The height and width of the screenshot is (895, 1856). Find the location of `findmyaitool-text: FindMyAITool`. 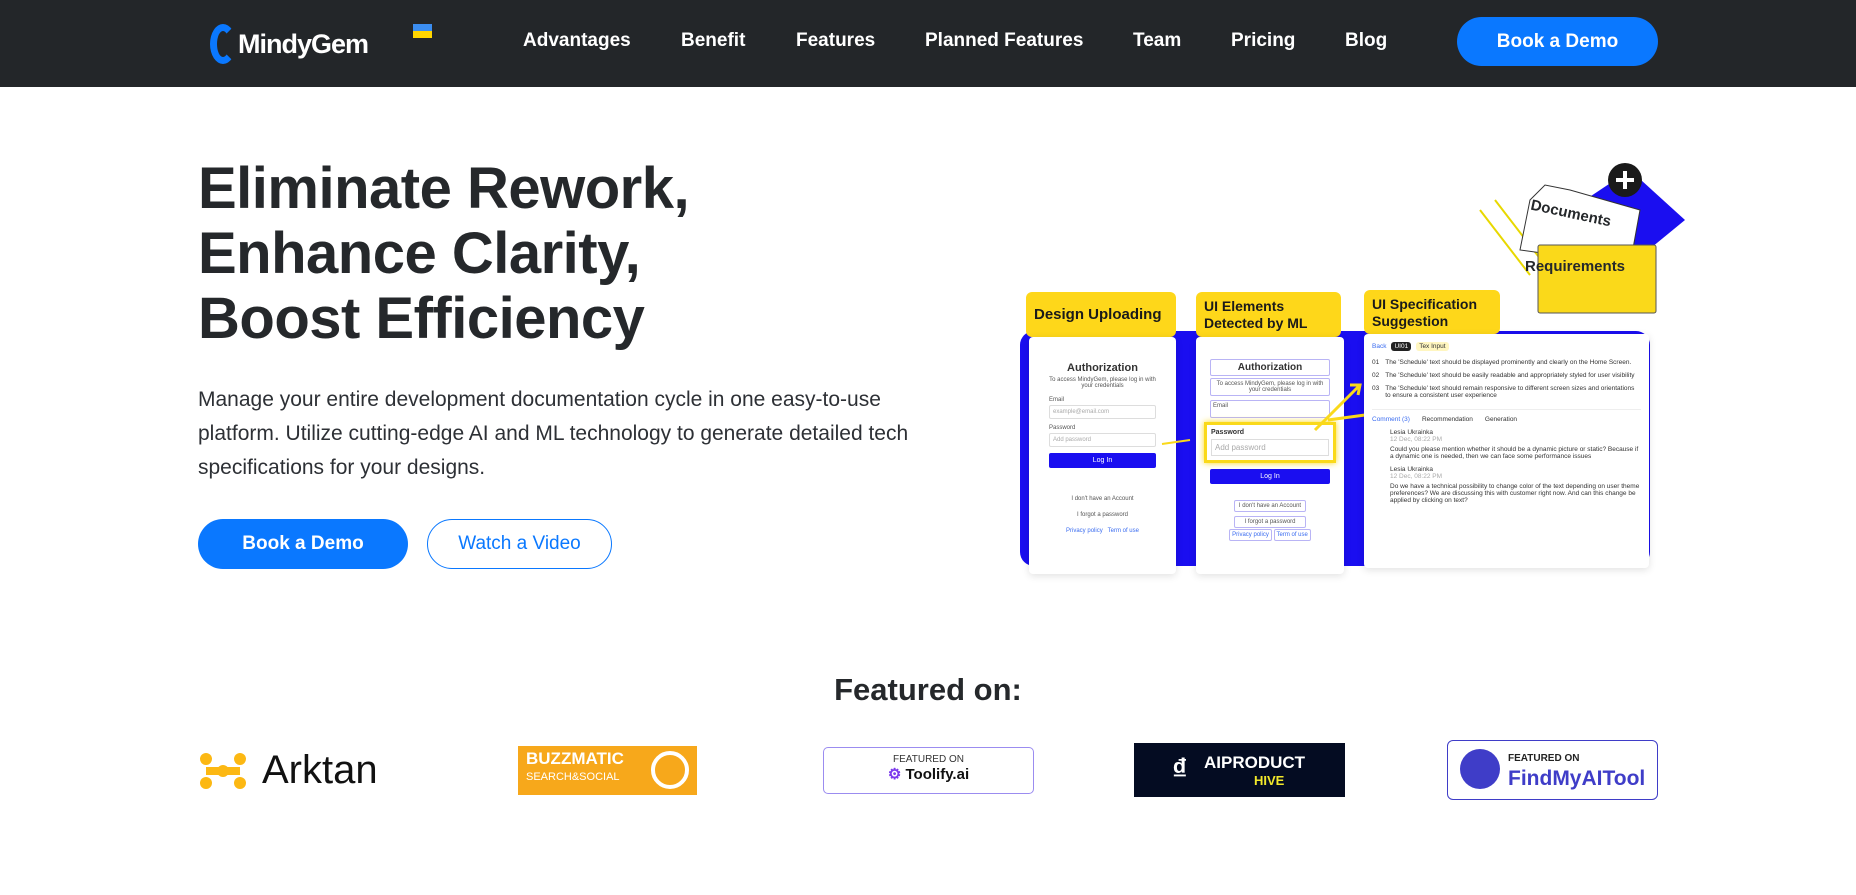

findmyaitool-text: FindMyAITool is located at coordinates (1577, 778).